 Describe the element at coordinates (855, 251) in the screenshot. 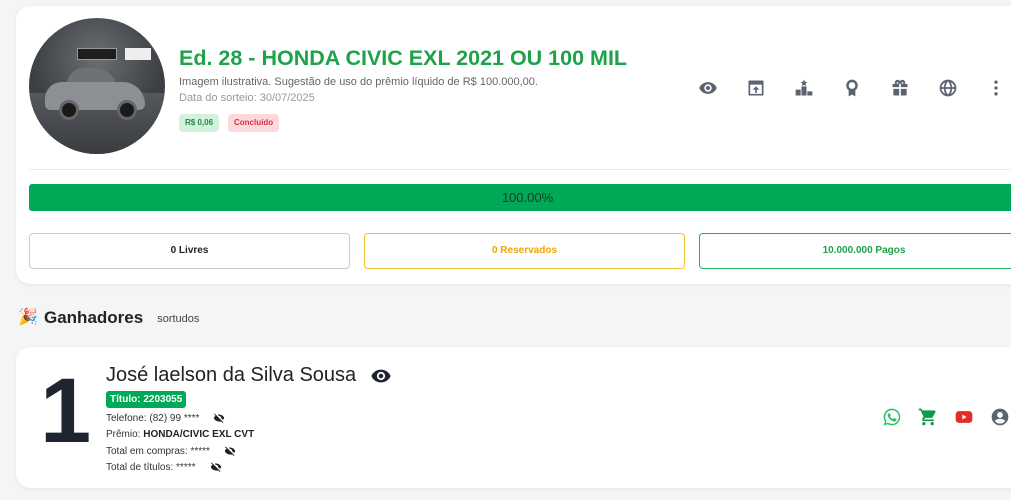

I see `stat-paid: 10.000.000 Pagos` at that location.